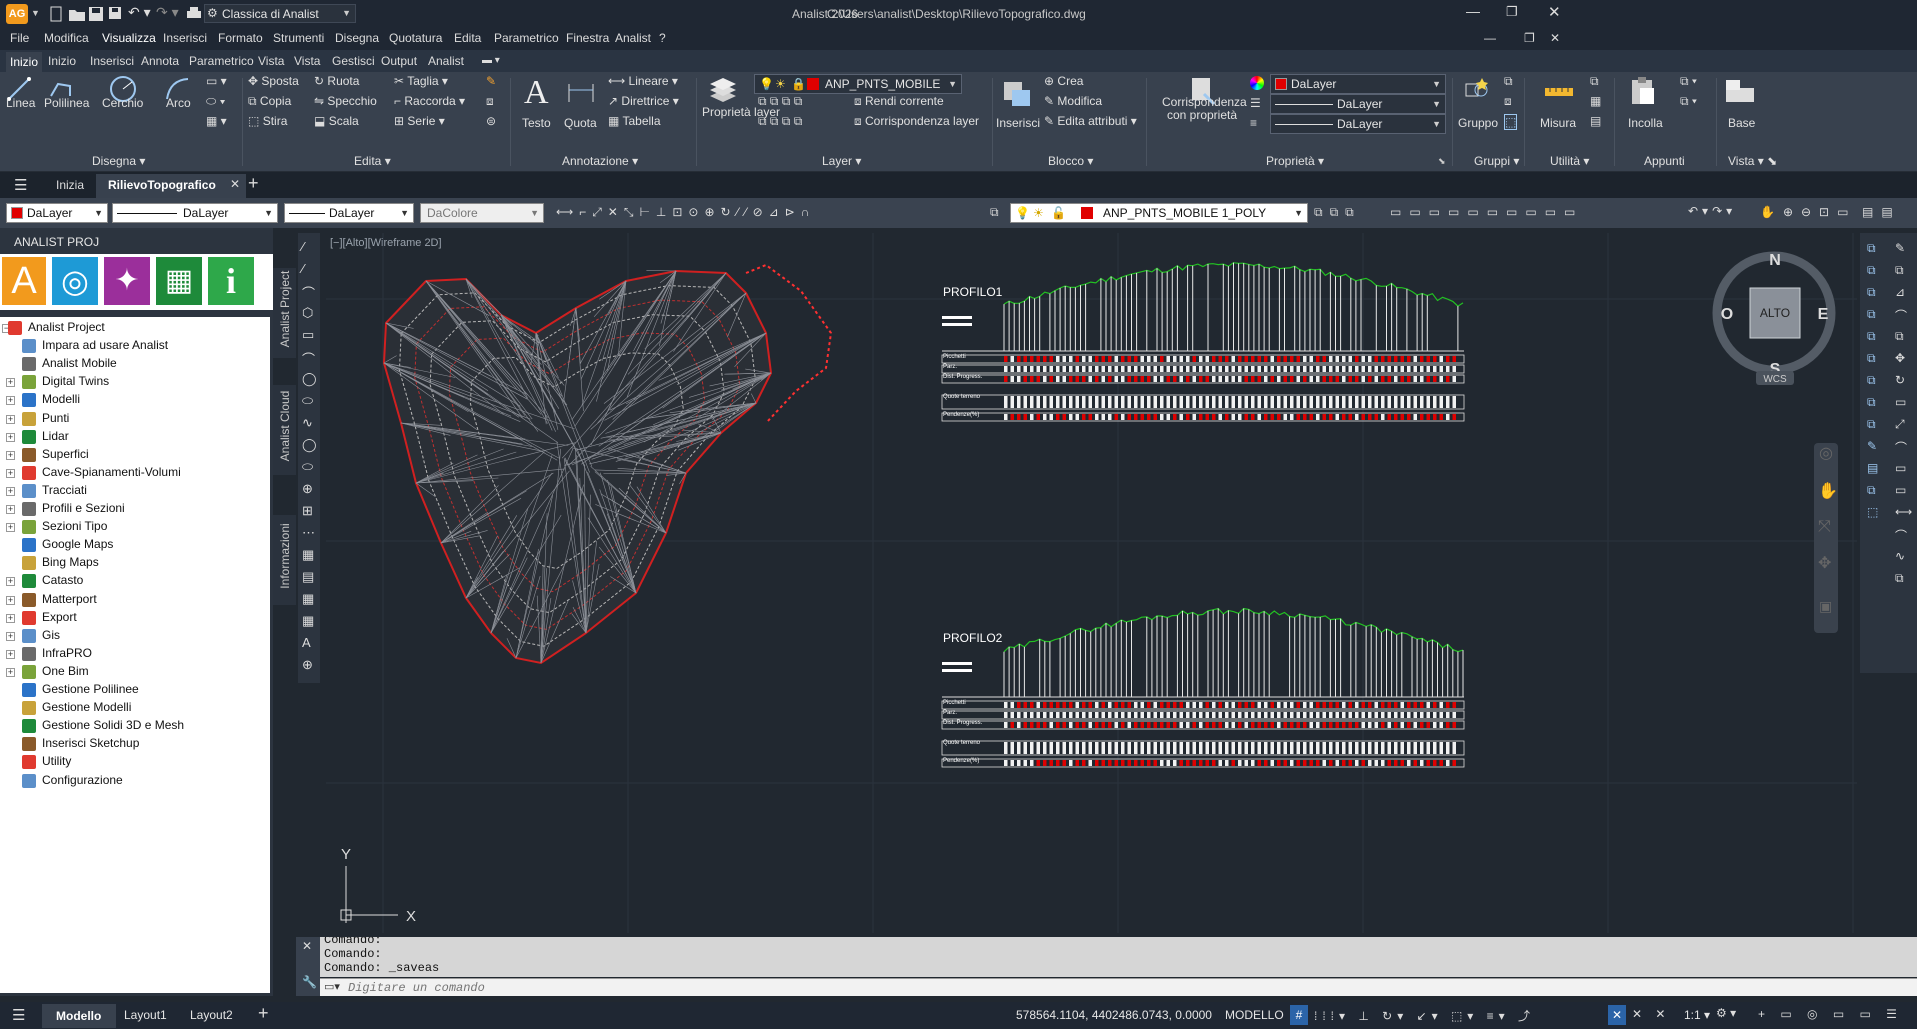  What do you see at coordinates (1529, 38) in the screenshot?
I see `doc-restore-icon: ❐` at bounding box center [1529, 38].